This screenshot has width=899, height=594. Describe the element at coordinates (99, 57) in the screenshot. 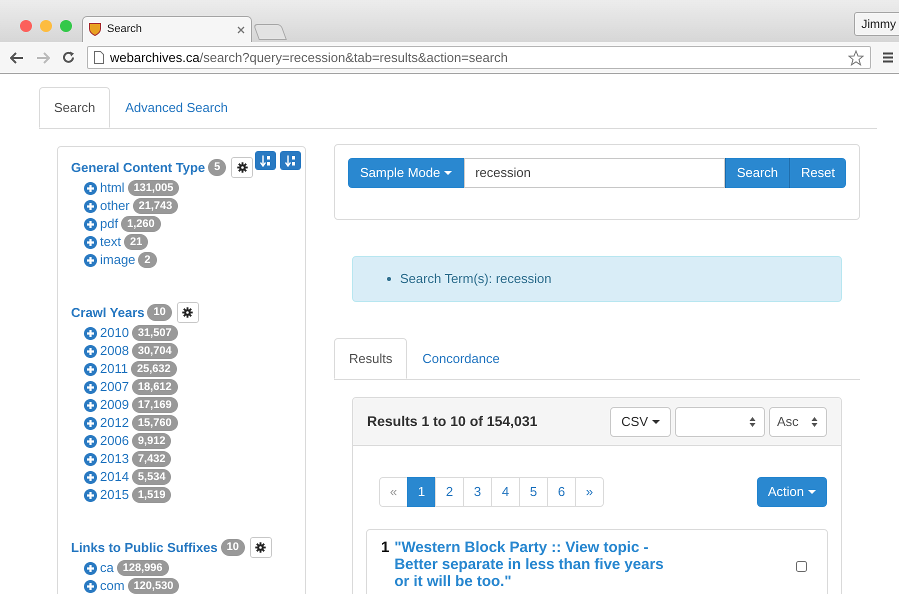

I see `page-icon` at that location.